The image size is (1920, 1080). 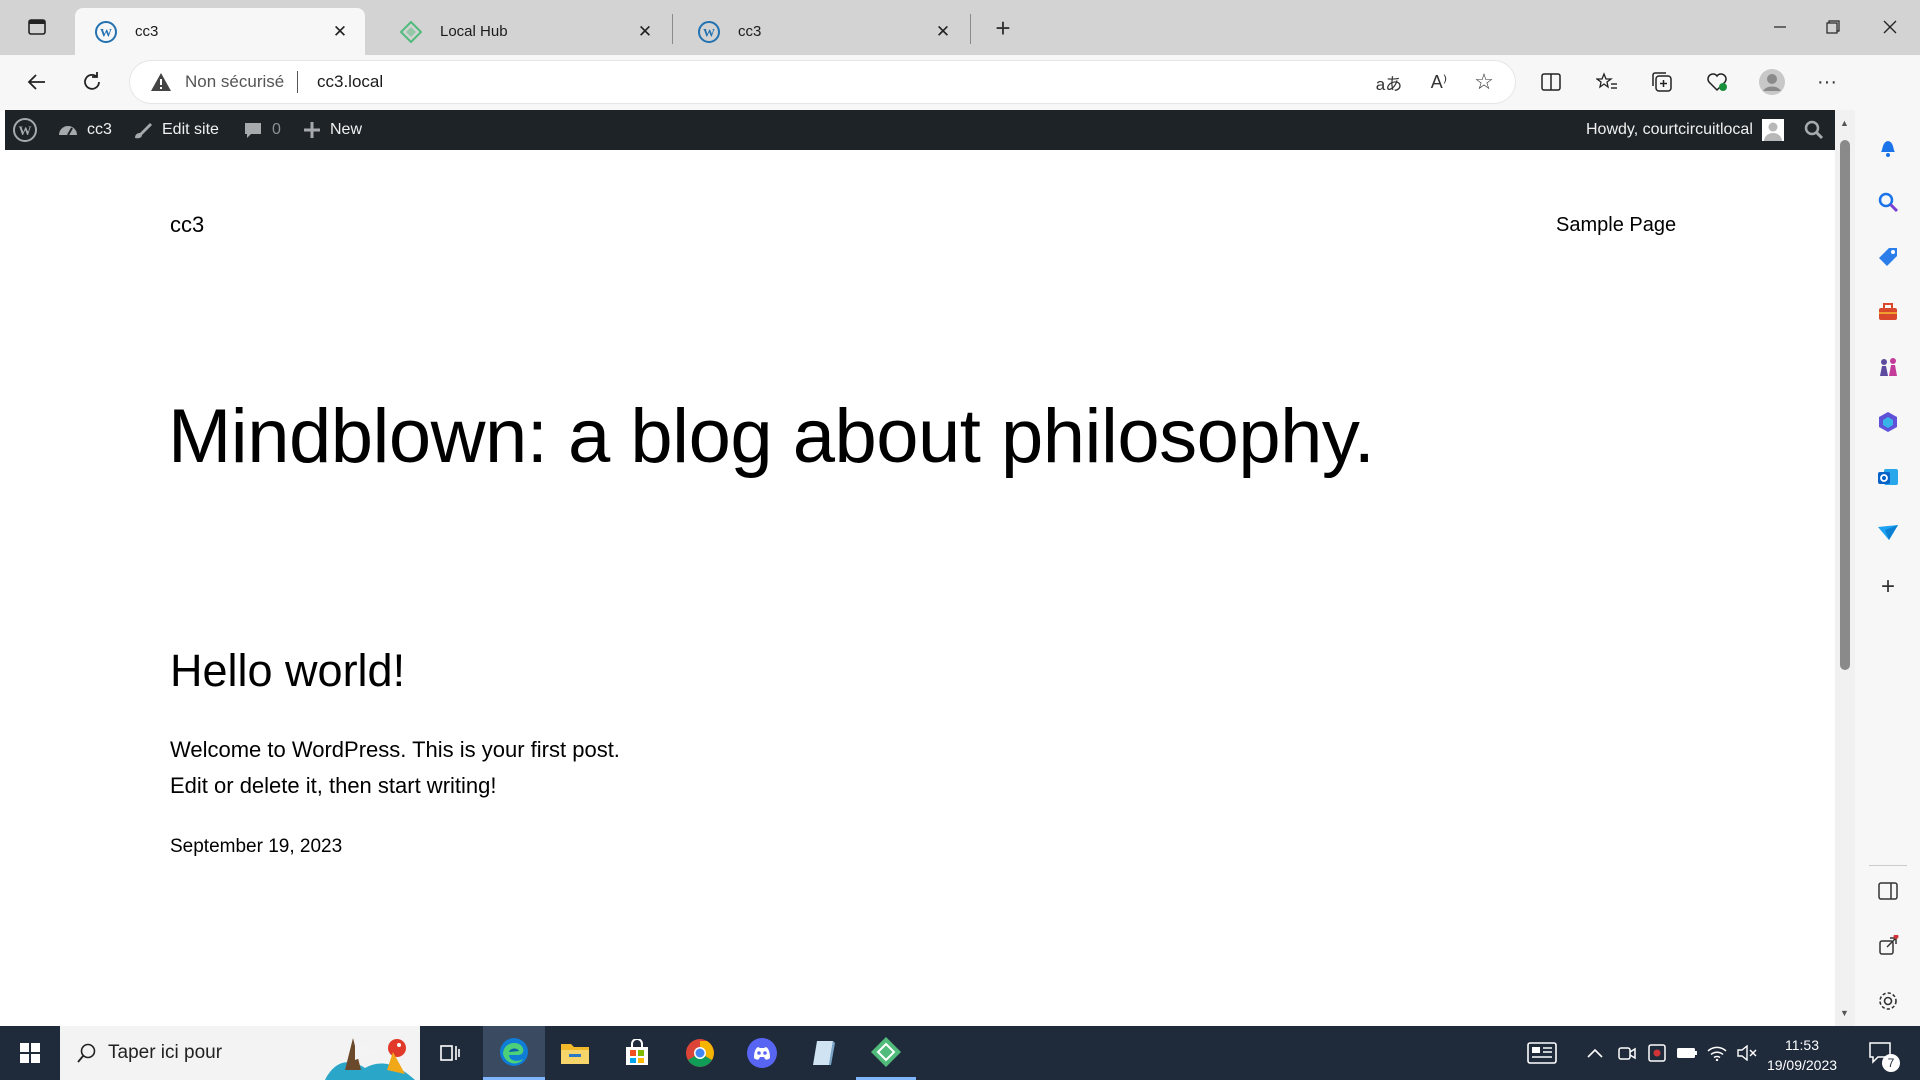 I want to click on notification-center-button: 7, so click(x=1881, y=1053).